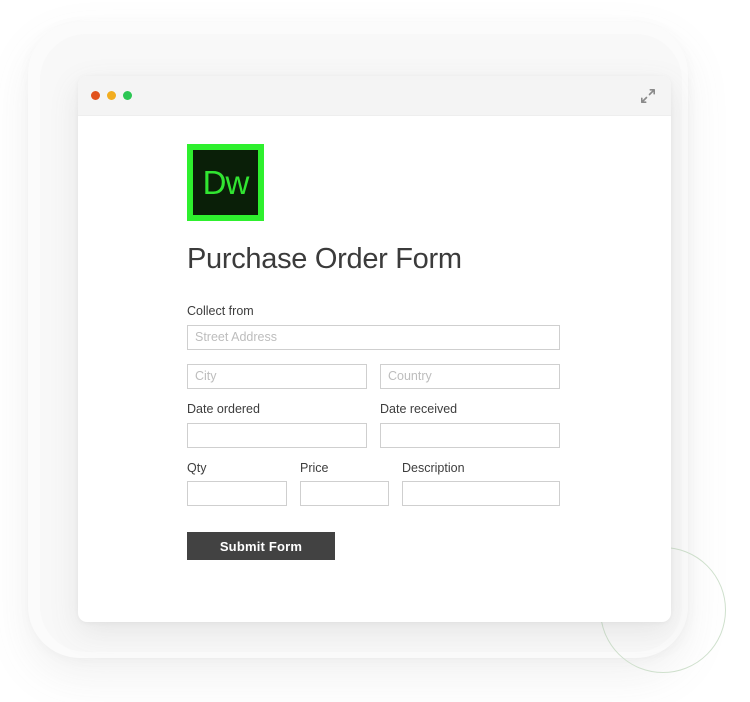 The width and height of the screenshot is (750, 702). I want to click on date-received-input, so click(470, 435).